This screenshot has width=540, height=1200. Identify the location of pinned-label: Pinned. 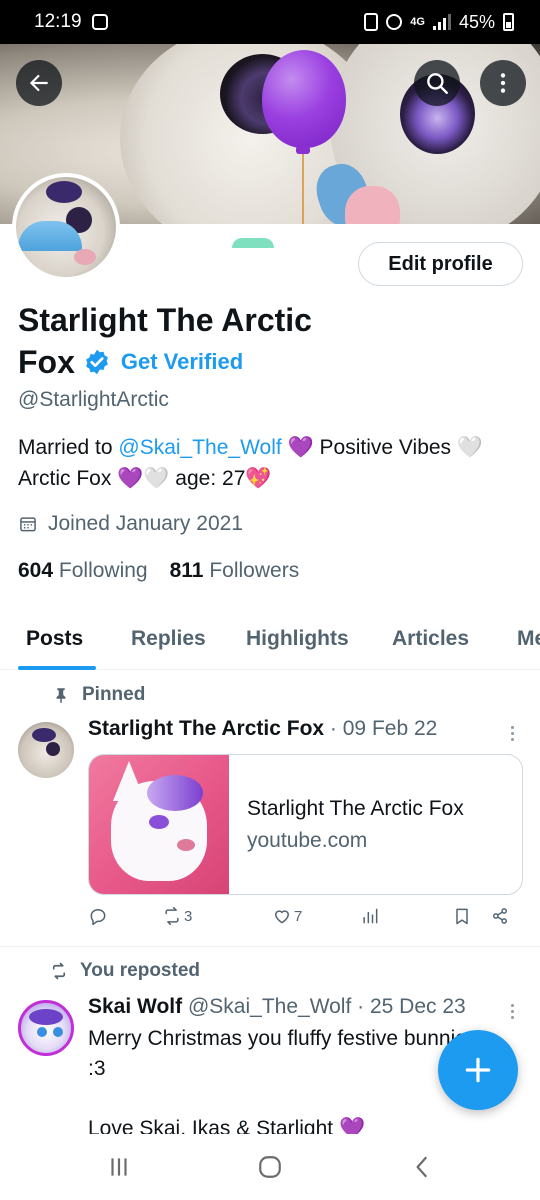
(114, 694).